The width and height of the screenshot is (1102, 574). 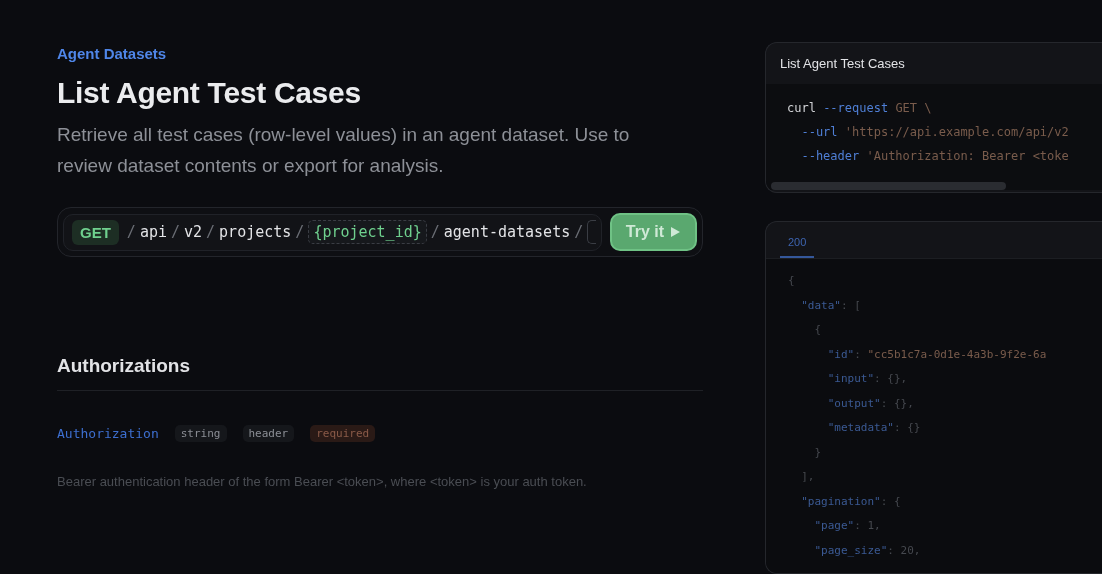 I want to click on path-text: projects, so click(x=255, y=232).